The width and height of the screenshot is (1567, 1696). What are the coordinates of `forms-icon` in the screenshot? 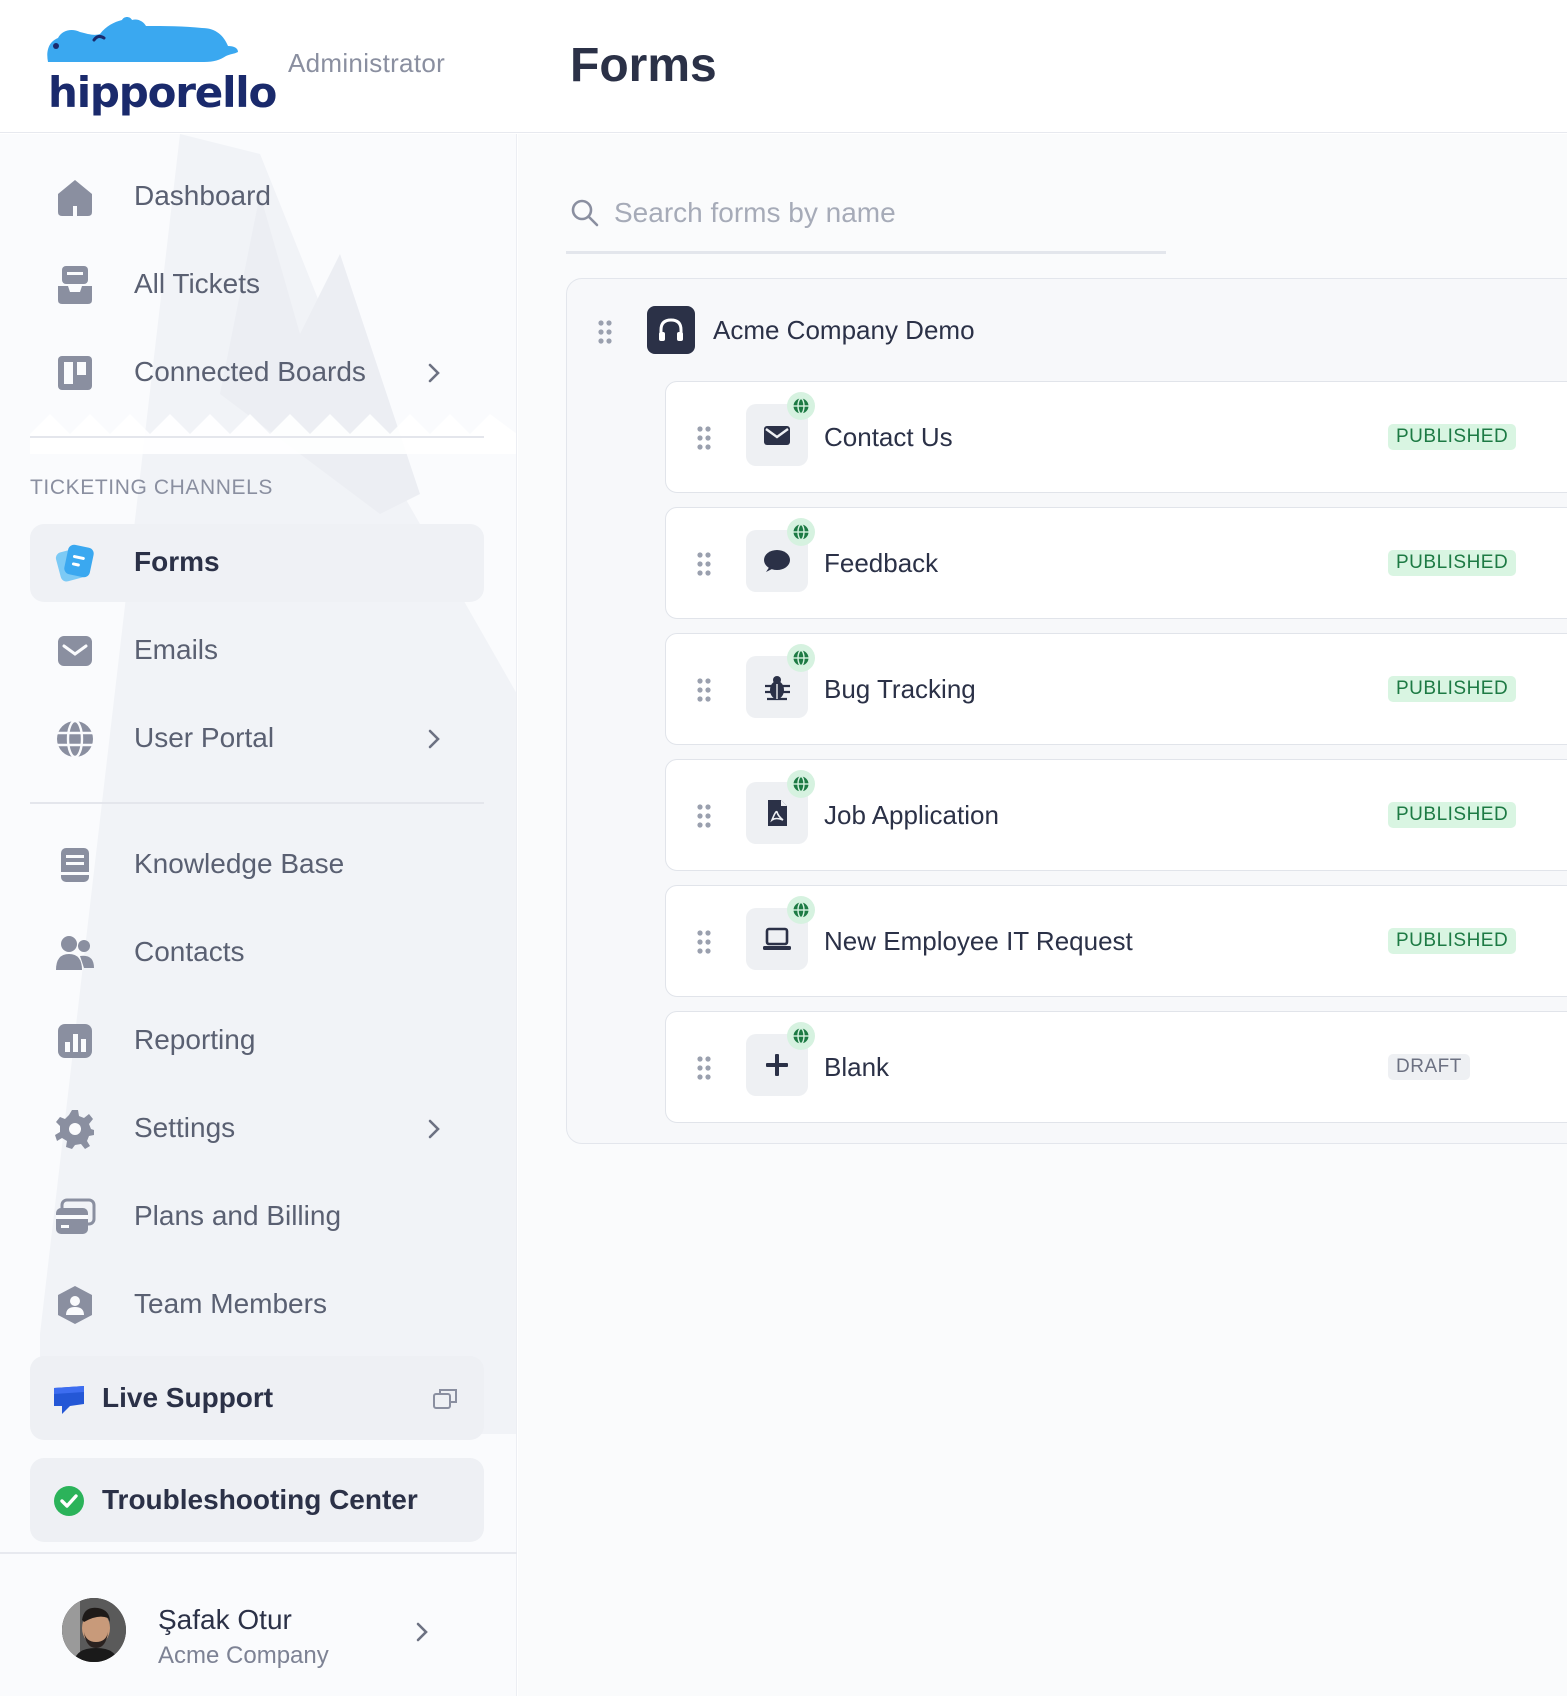 It's located at (74, 563).